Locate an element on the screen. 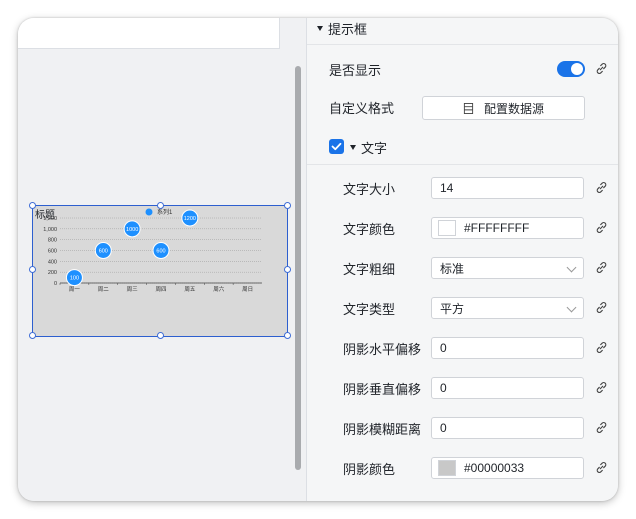 Image resolution: width=636 pixels, height=519 pixels. resize-handle-tr is located at coordinates (287, 205).